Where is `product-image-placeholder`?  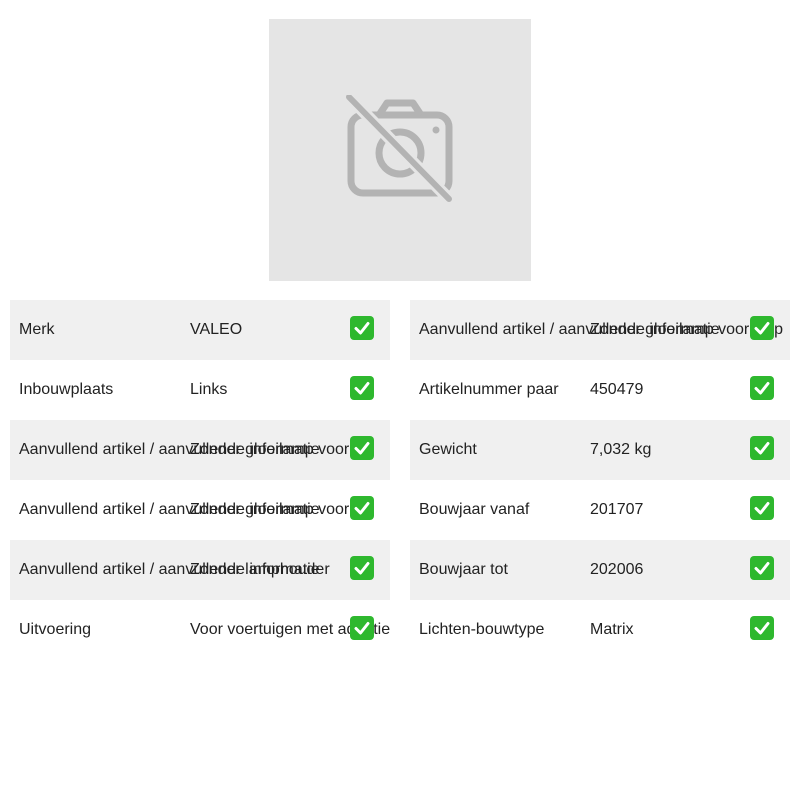
product-image-placeholder is located at coordinates (400, 150).